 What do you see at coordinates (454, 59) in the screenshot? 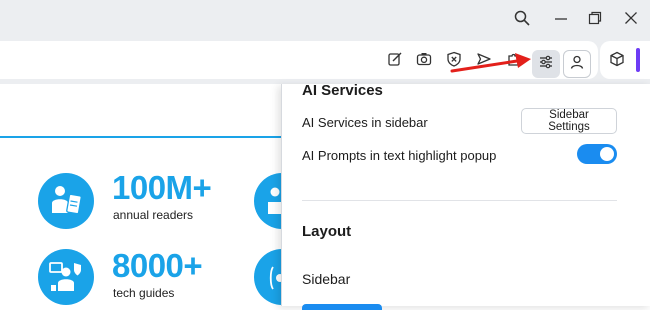
I see `shield-icon` at bounding box center [454, 59].